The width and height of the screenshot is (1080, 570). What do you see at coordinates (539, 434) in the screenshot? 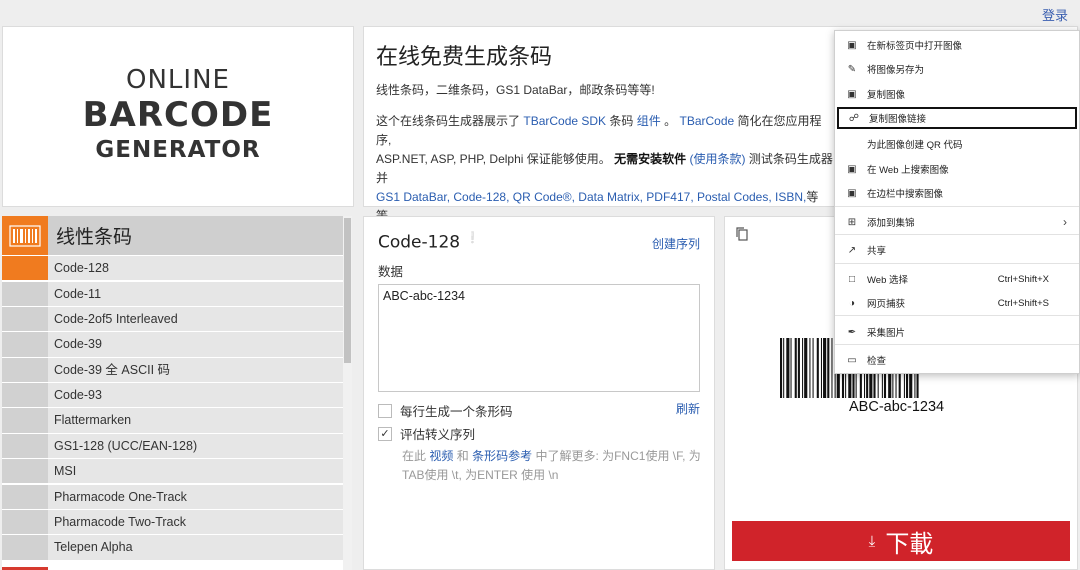
I see `eval-escape-row: ✓ 评估转义序列` at bounding box center [539, 434].